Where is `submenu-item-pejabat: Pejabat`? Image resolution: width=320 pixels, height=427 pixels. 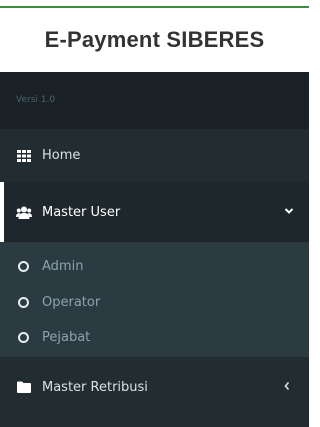 submenu-item-pejabat: Pejabat is located at coordinates (154, 337).